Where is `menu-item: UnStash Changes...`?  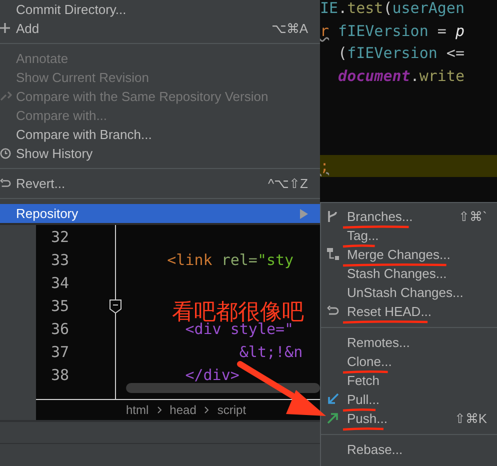 menu-item: UnStash Changes... is located at coordinates (409, 292).